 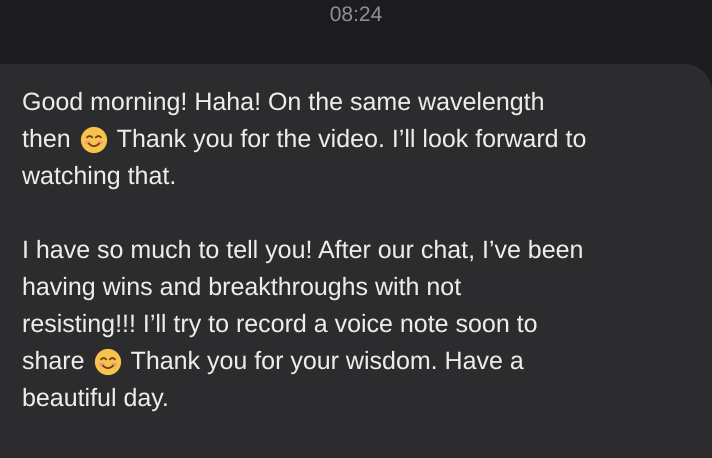 I want to click on message-text: Thank you for the video. I’ll look forward to, so click(x=351, y=139).